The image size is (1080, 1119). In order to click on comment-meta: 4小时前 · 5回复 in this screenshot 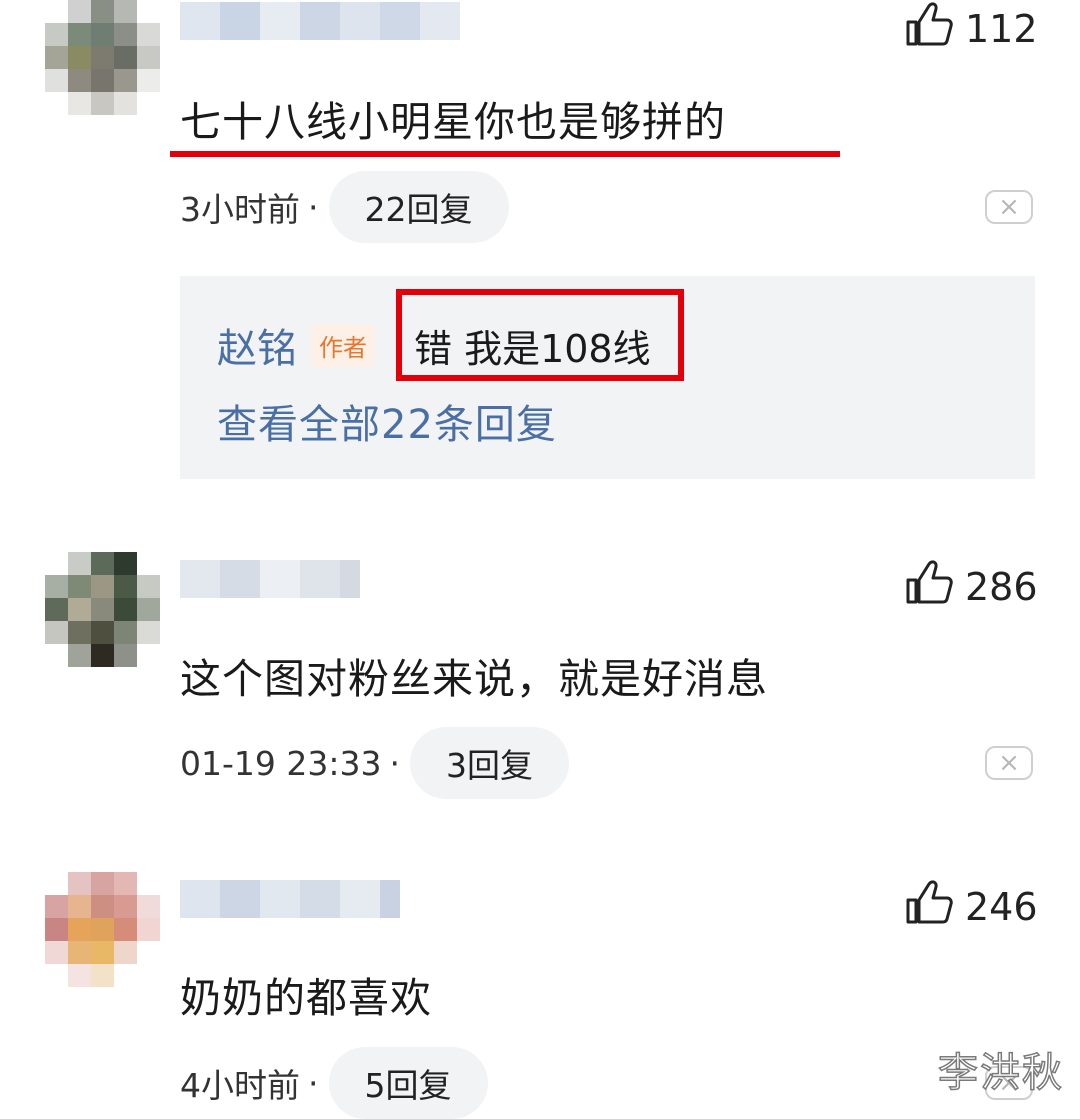, I will do `click(334, 1083)`.